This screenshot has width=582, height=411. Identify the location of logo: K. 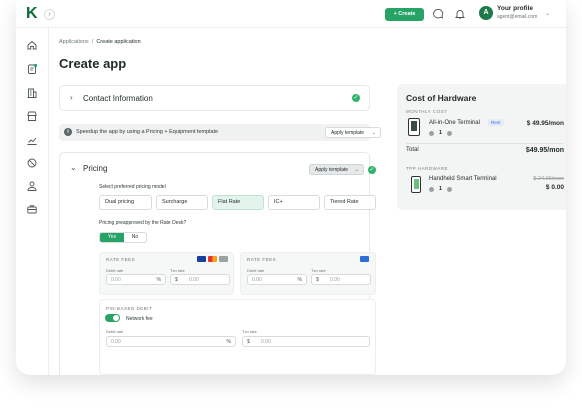
(33, 14).